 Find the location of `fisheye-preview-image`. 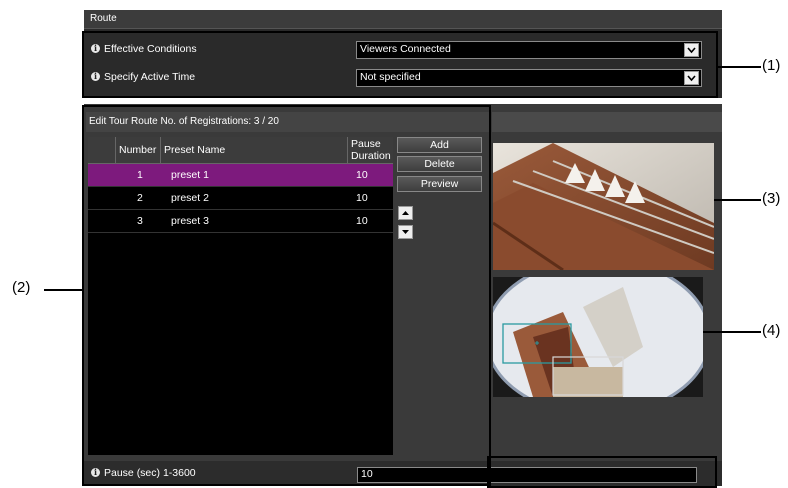

fisheye-preview-image is located at coordinates (598, 337).